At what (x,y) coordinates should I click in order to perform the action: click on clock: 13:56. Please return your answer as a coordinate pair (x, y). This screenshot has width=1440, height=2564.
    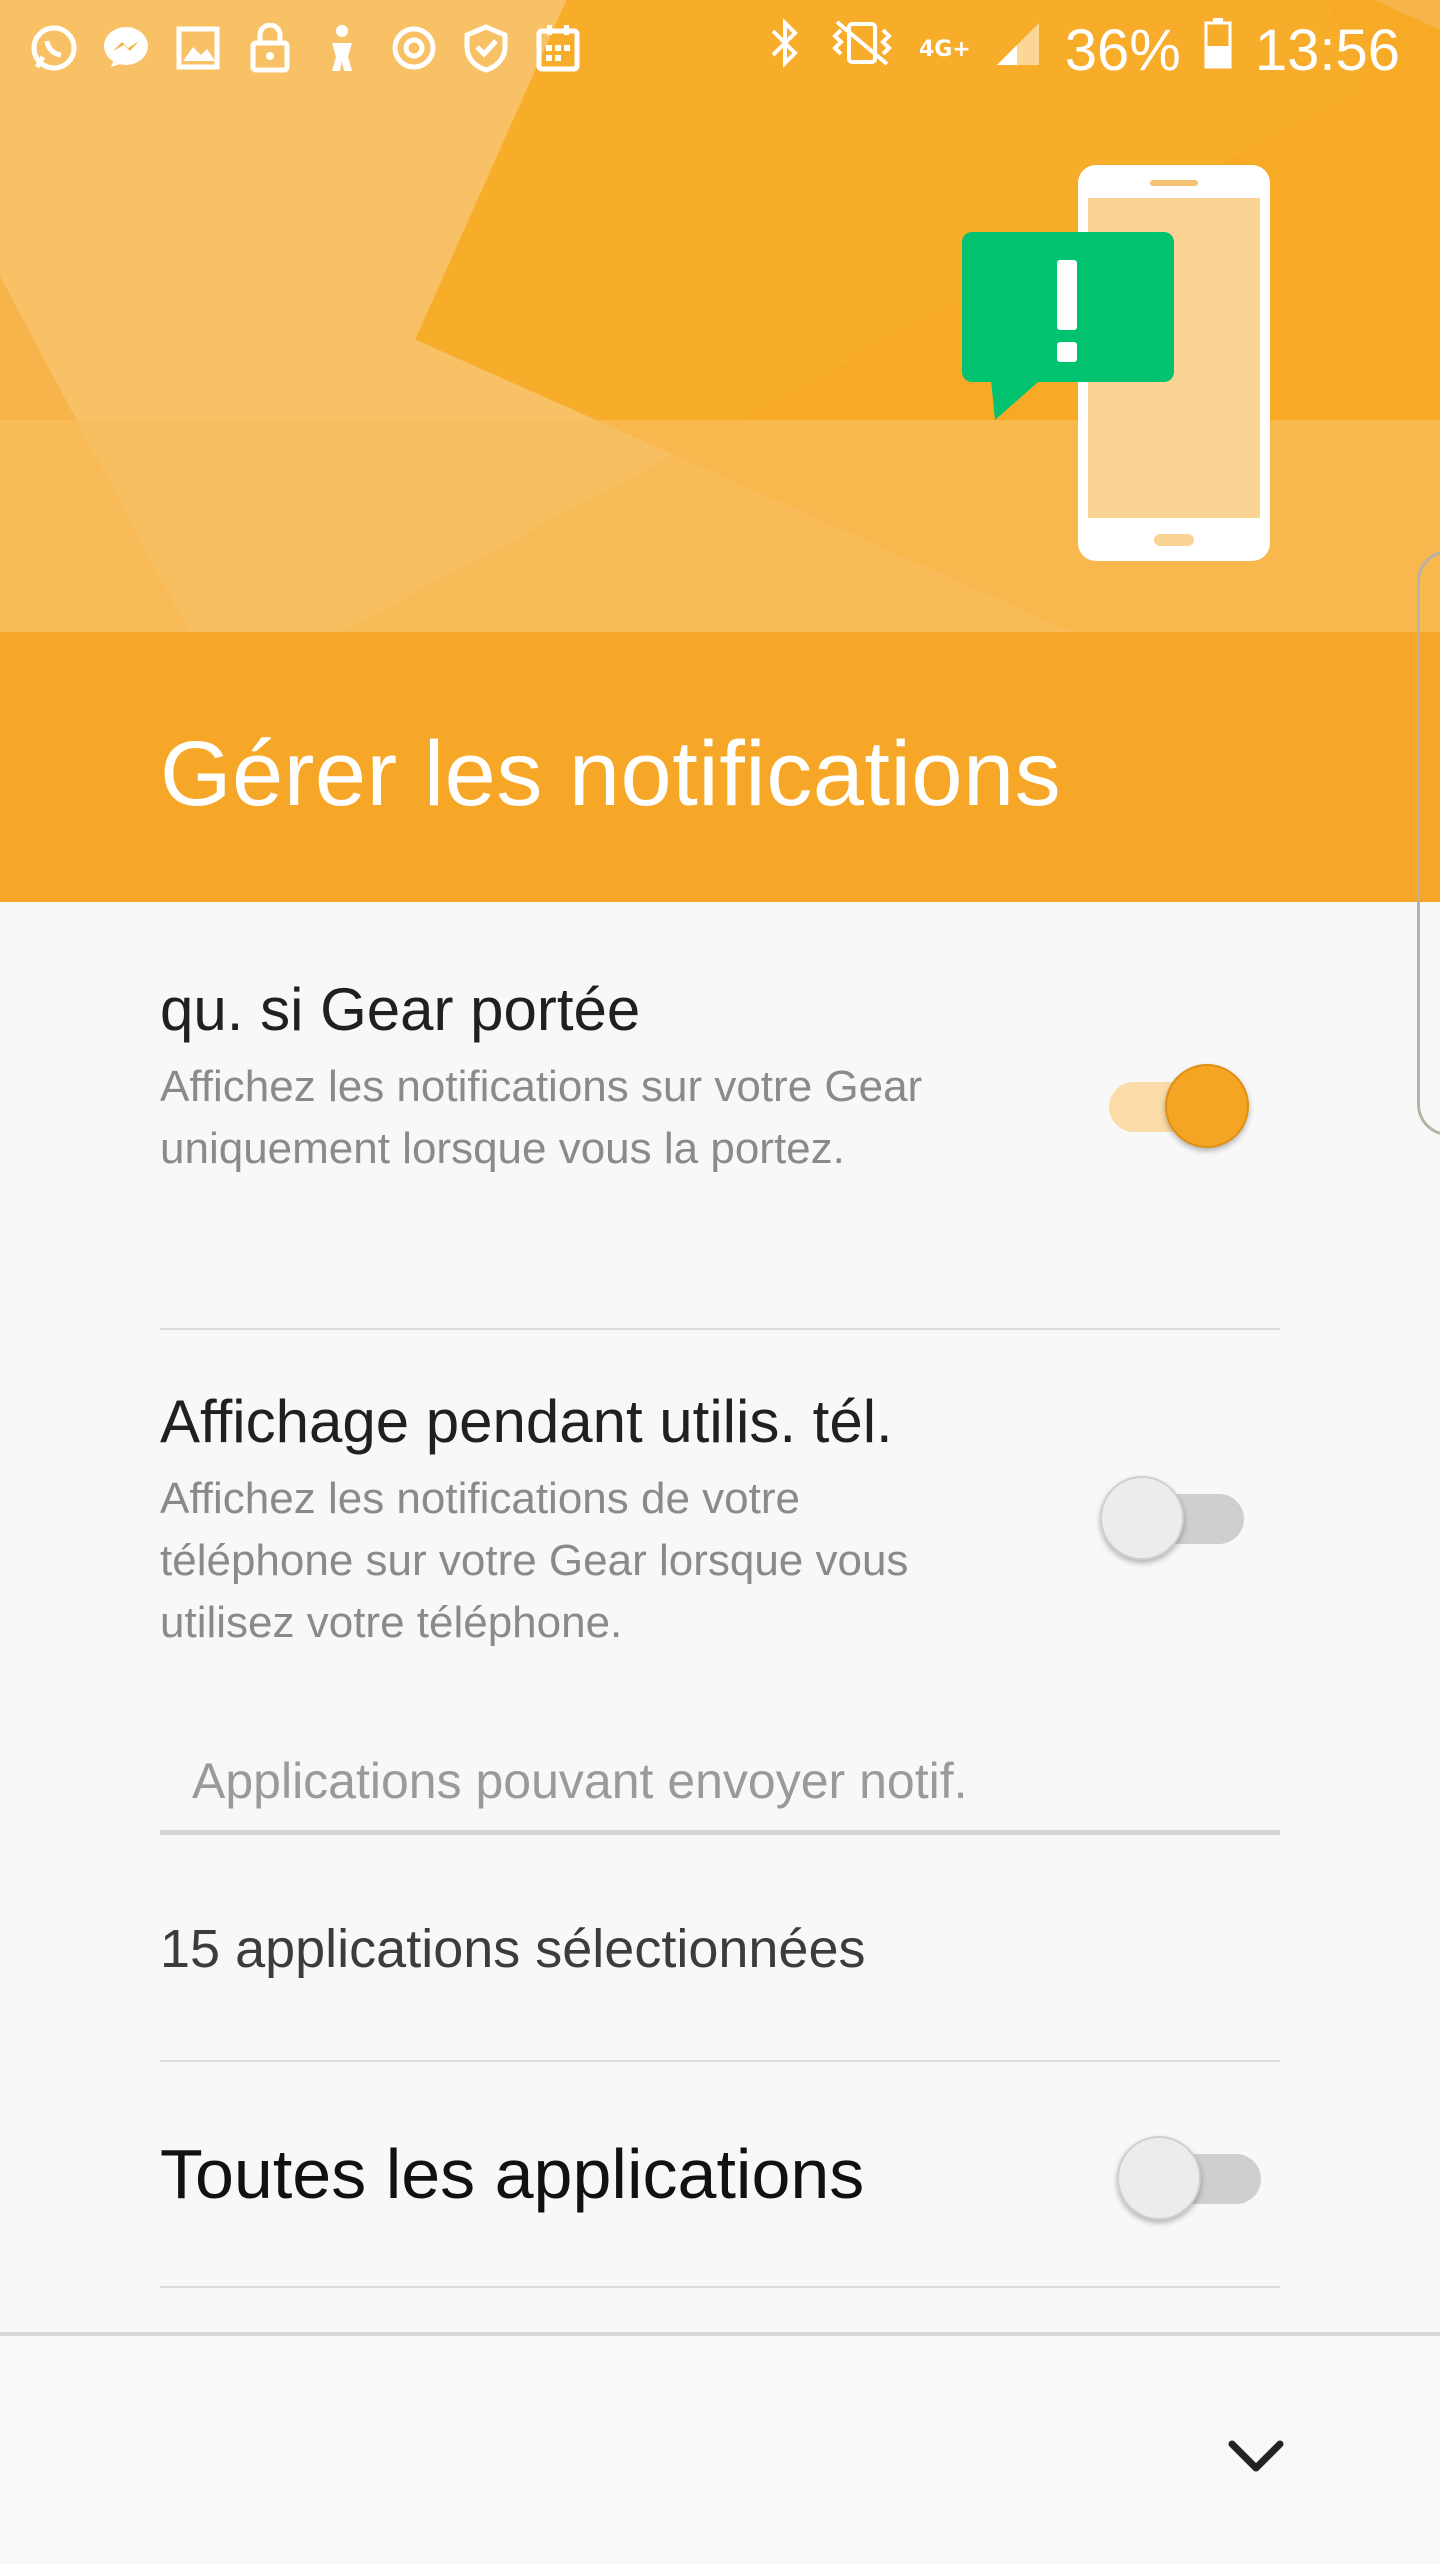
    Looking at the image, I should click on (1327, 50).